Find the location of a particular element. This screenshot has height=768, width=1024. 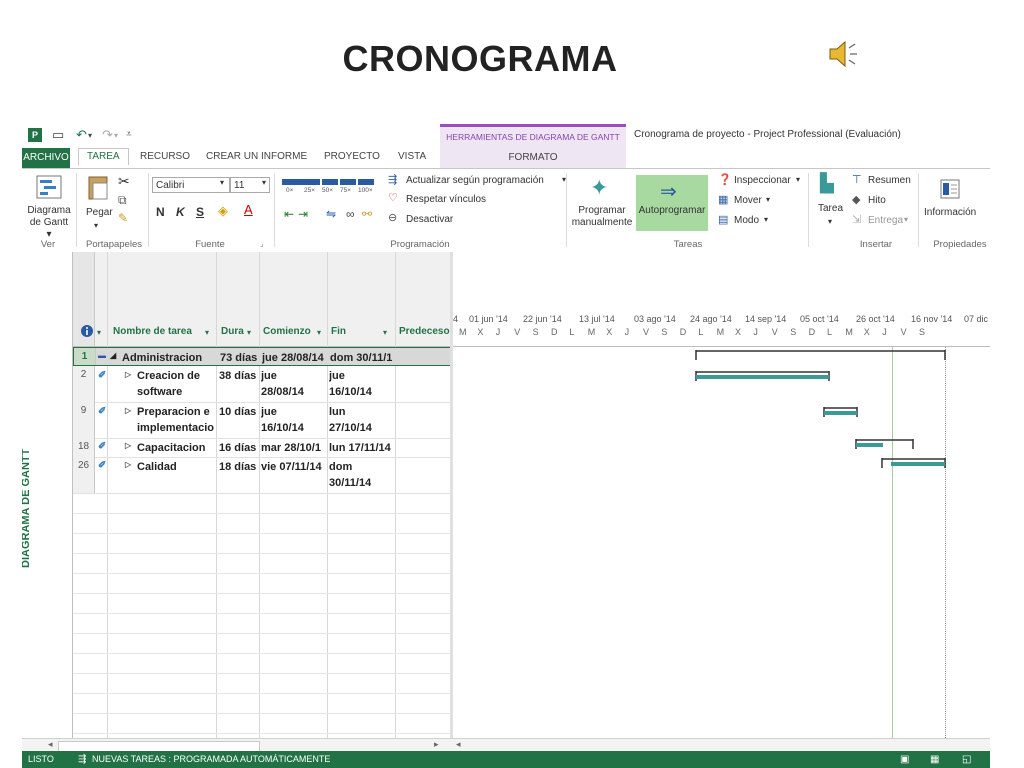

task-end: lun 17/11/14 is located at coordinates (360, 448).